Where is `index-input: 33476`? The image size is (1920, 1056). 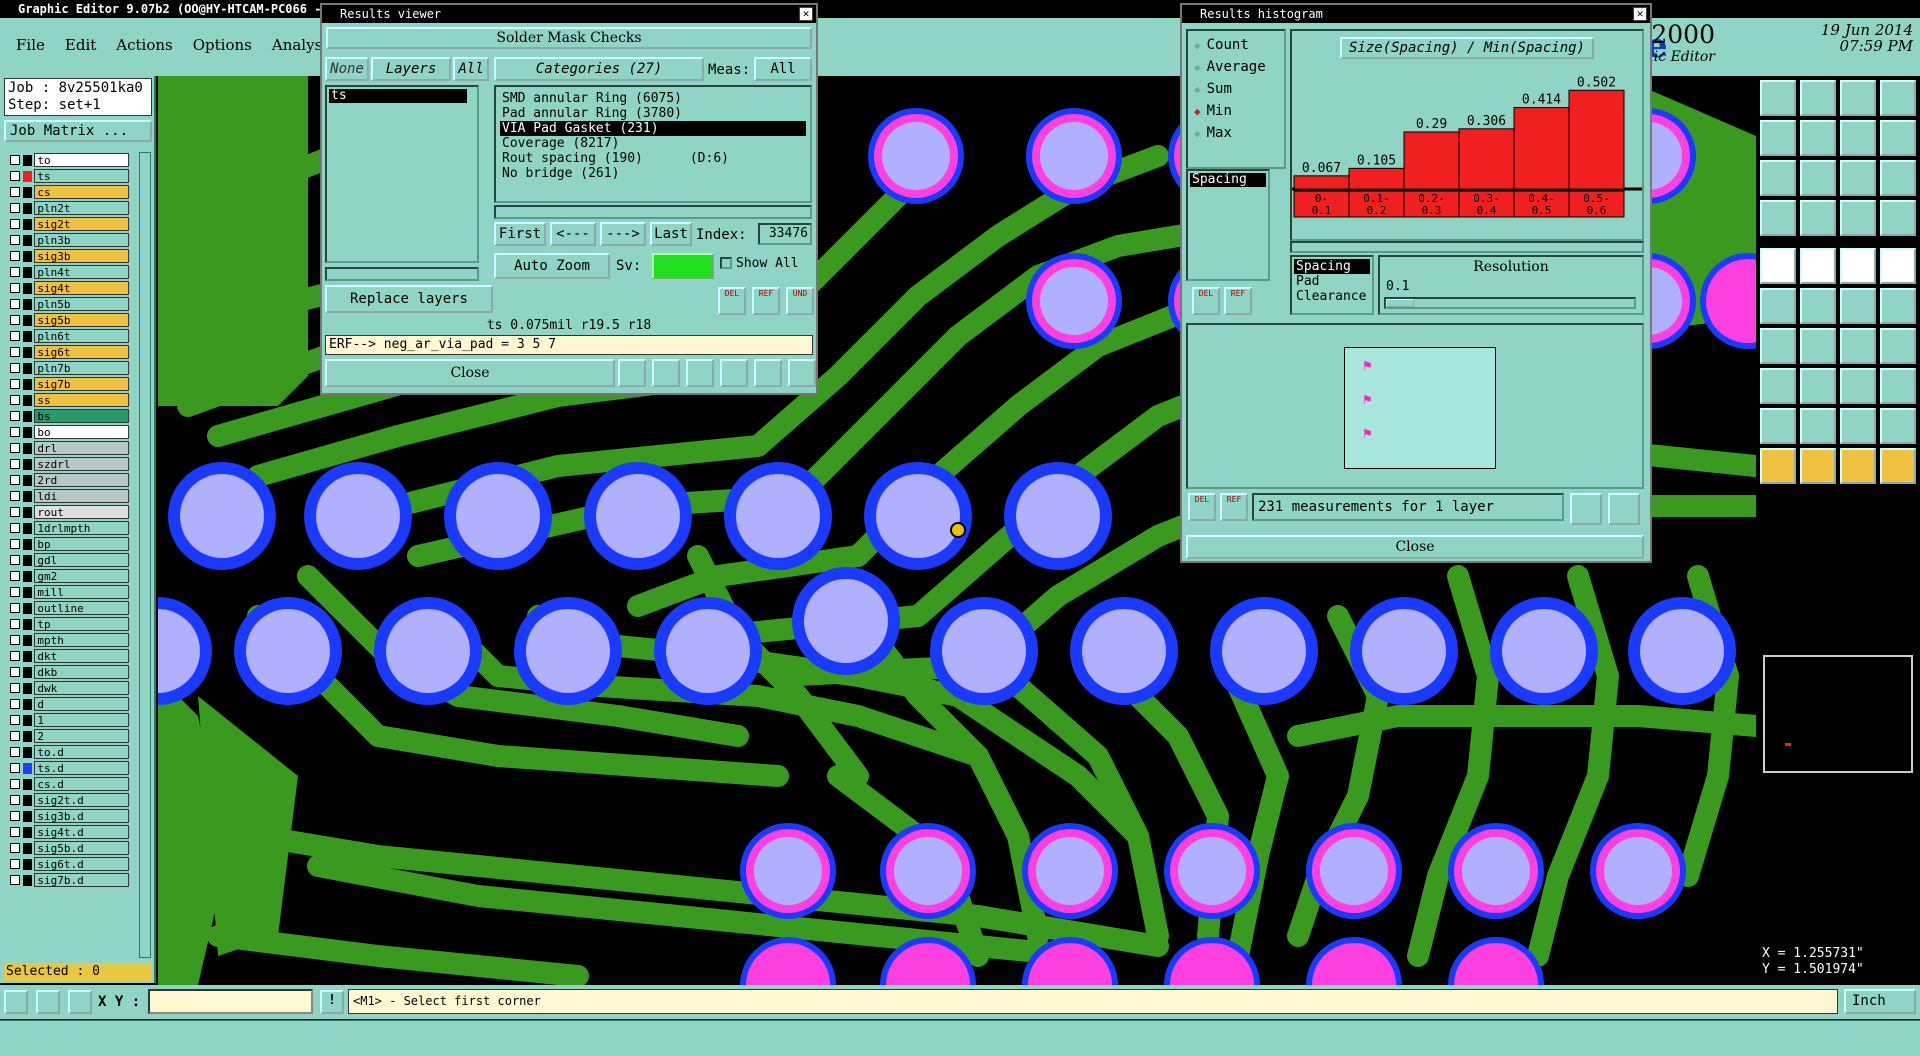
index-input: 33476 is located at coordinates (785, 234).